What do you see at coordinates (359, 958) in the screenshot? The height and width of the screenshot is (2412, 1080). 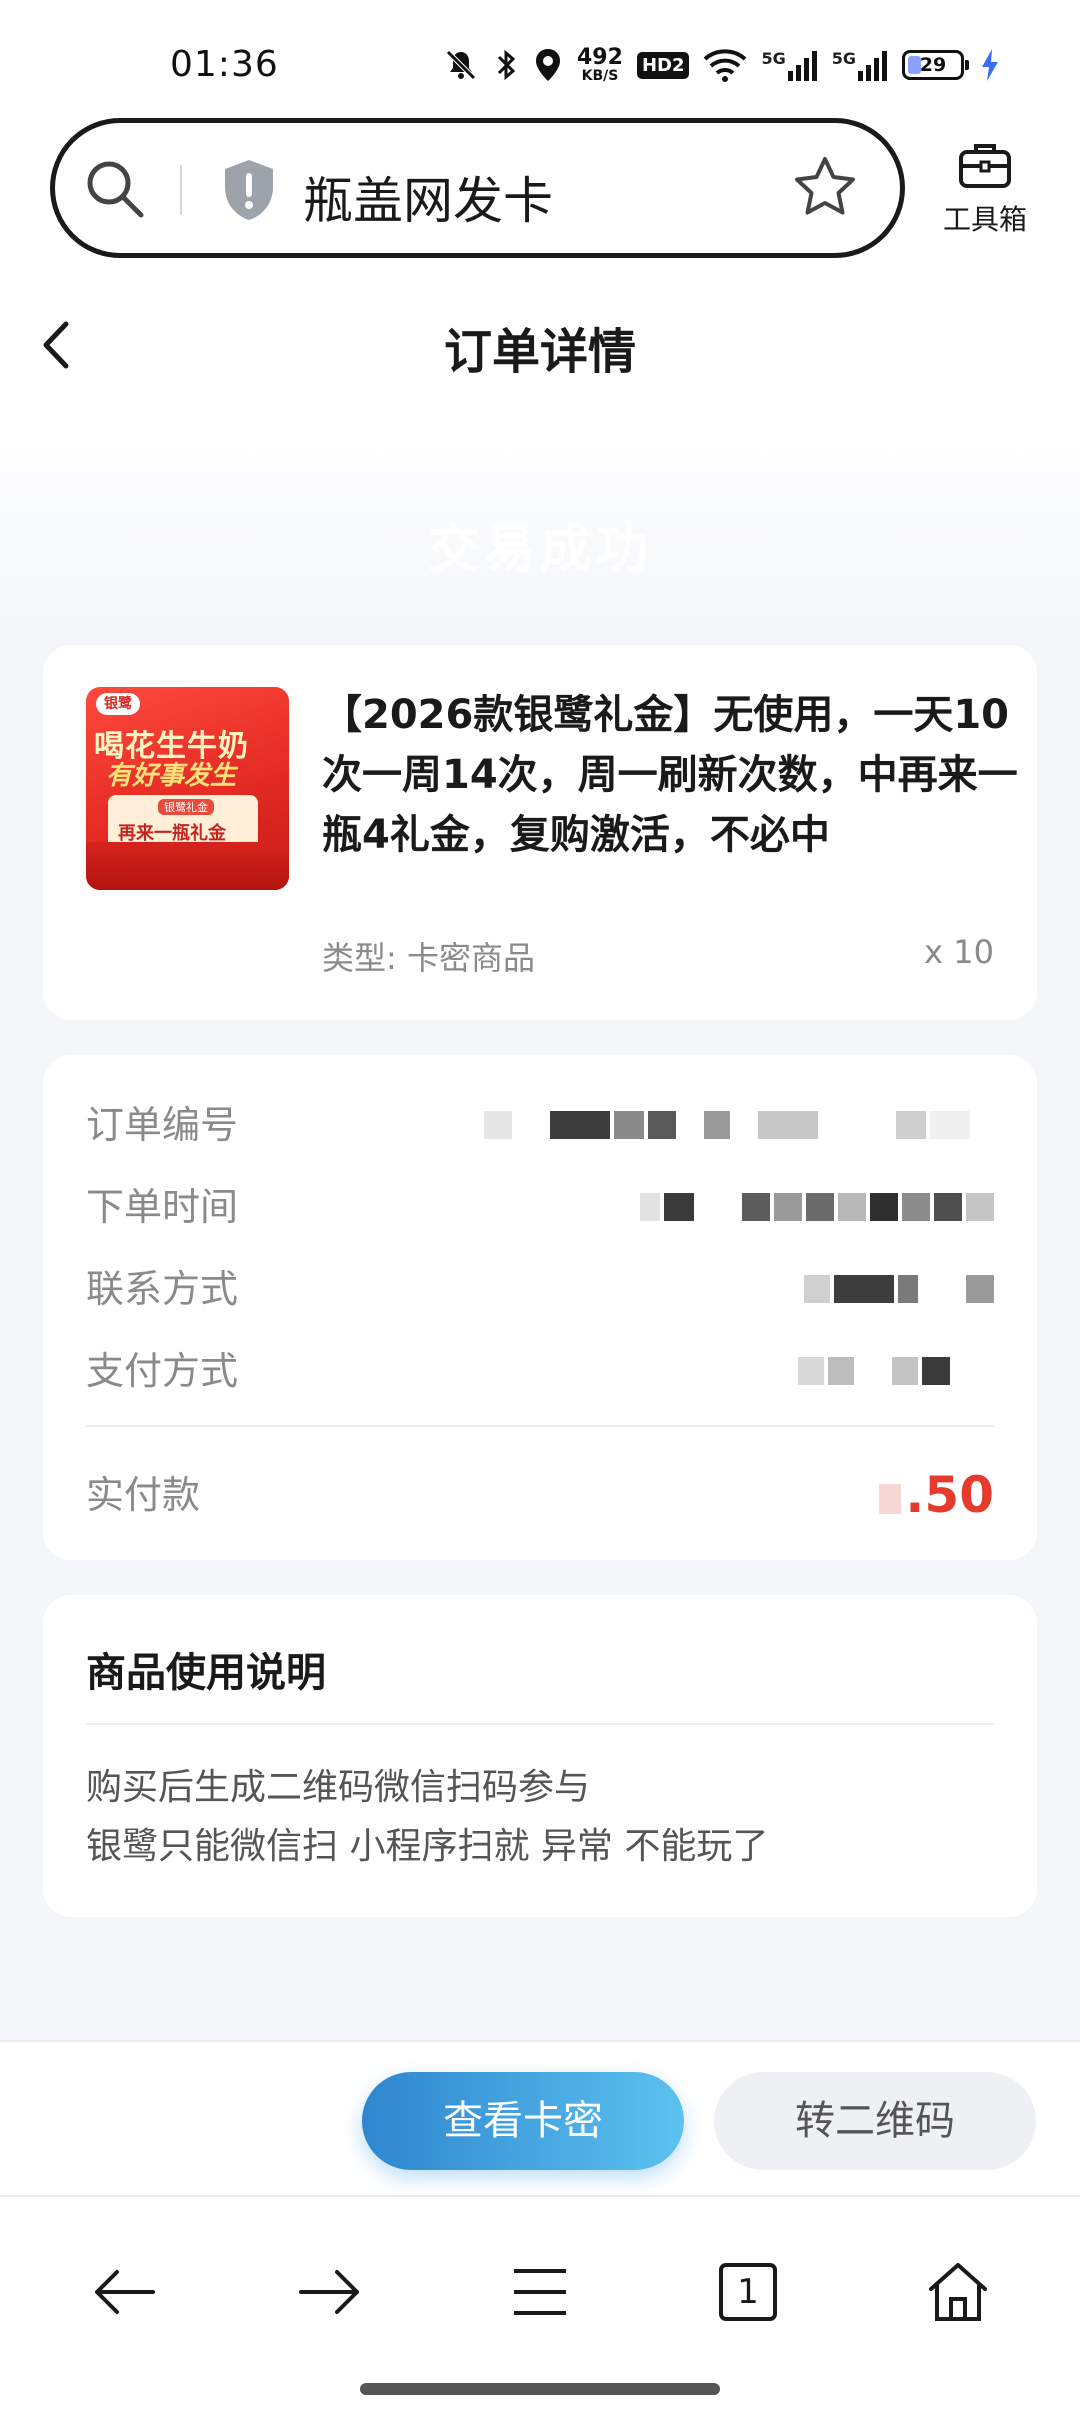 I see `product-type-label: 类型:` at bounding box center [359, 958].